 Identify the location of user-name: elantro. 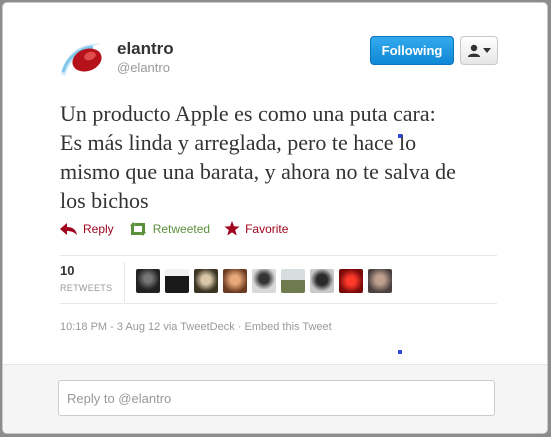
(145, 49).